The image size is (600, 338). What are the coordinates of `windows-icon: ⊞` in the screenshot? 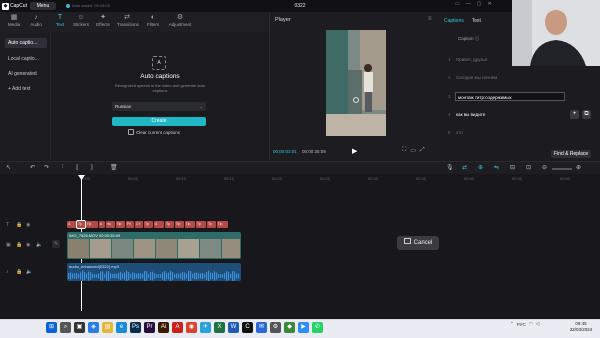 It's located at (51, 327).